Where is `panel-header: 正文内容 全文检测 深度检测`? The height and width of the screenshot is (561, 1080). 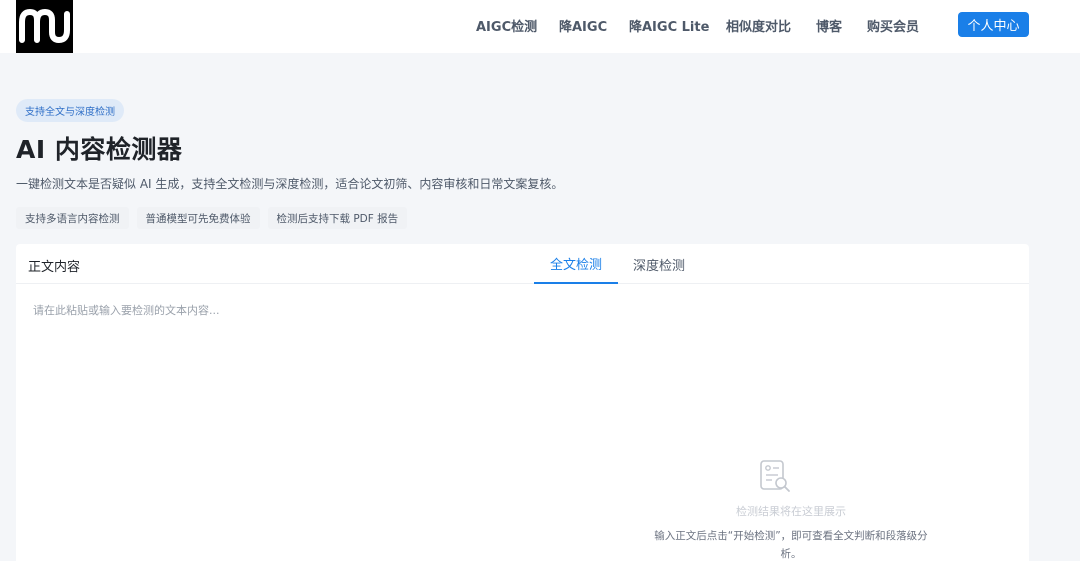 panel-header: 正文内容 全文检测 深度检测 is located at coordinates (522, 264).